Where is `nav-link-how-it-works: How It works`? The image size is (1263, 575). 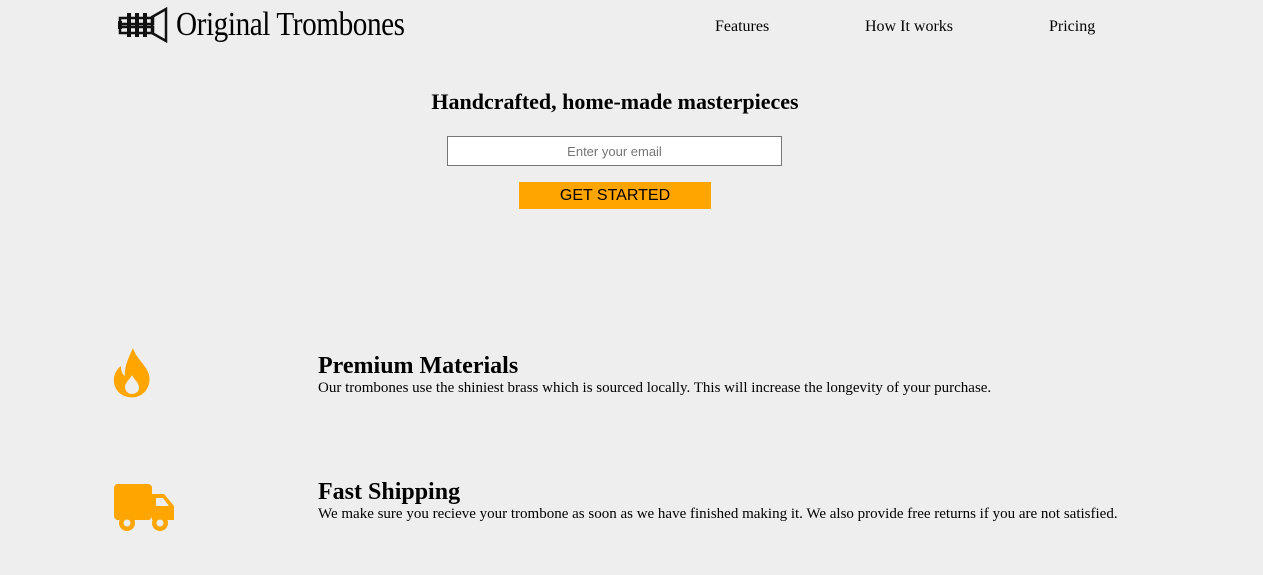
nav-link-how-it-works: How It works is located at coordinates (909, 27).